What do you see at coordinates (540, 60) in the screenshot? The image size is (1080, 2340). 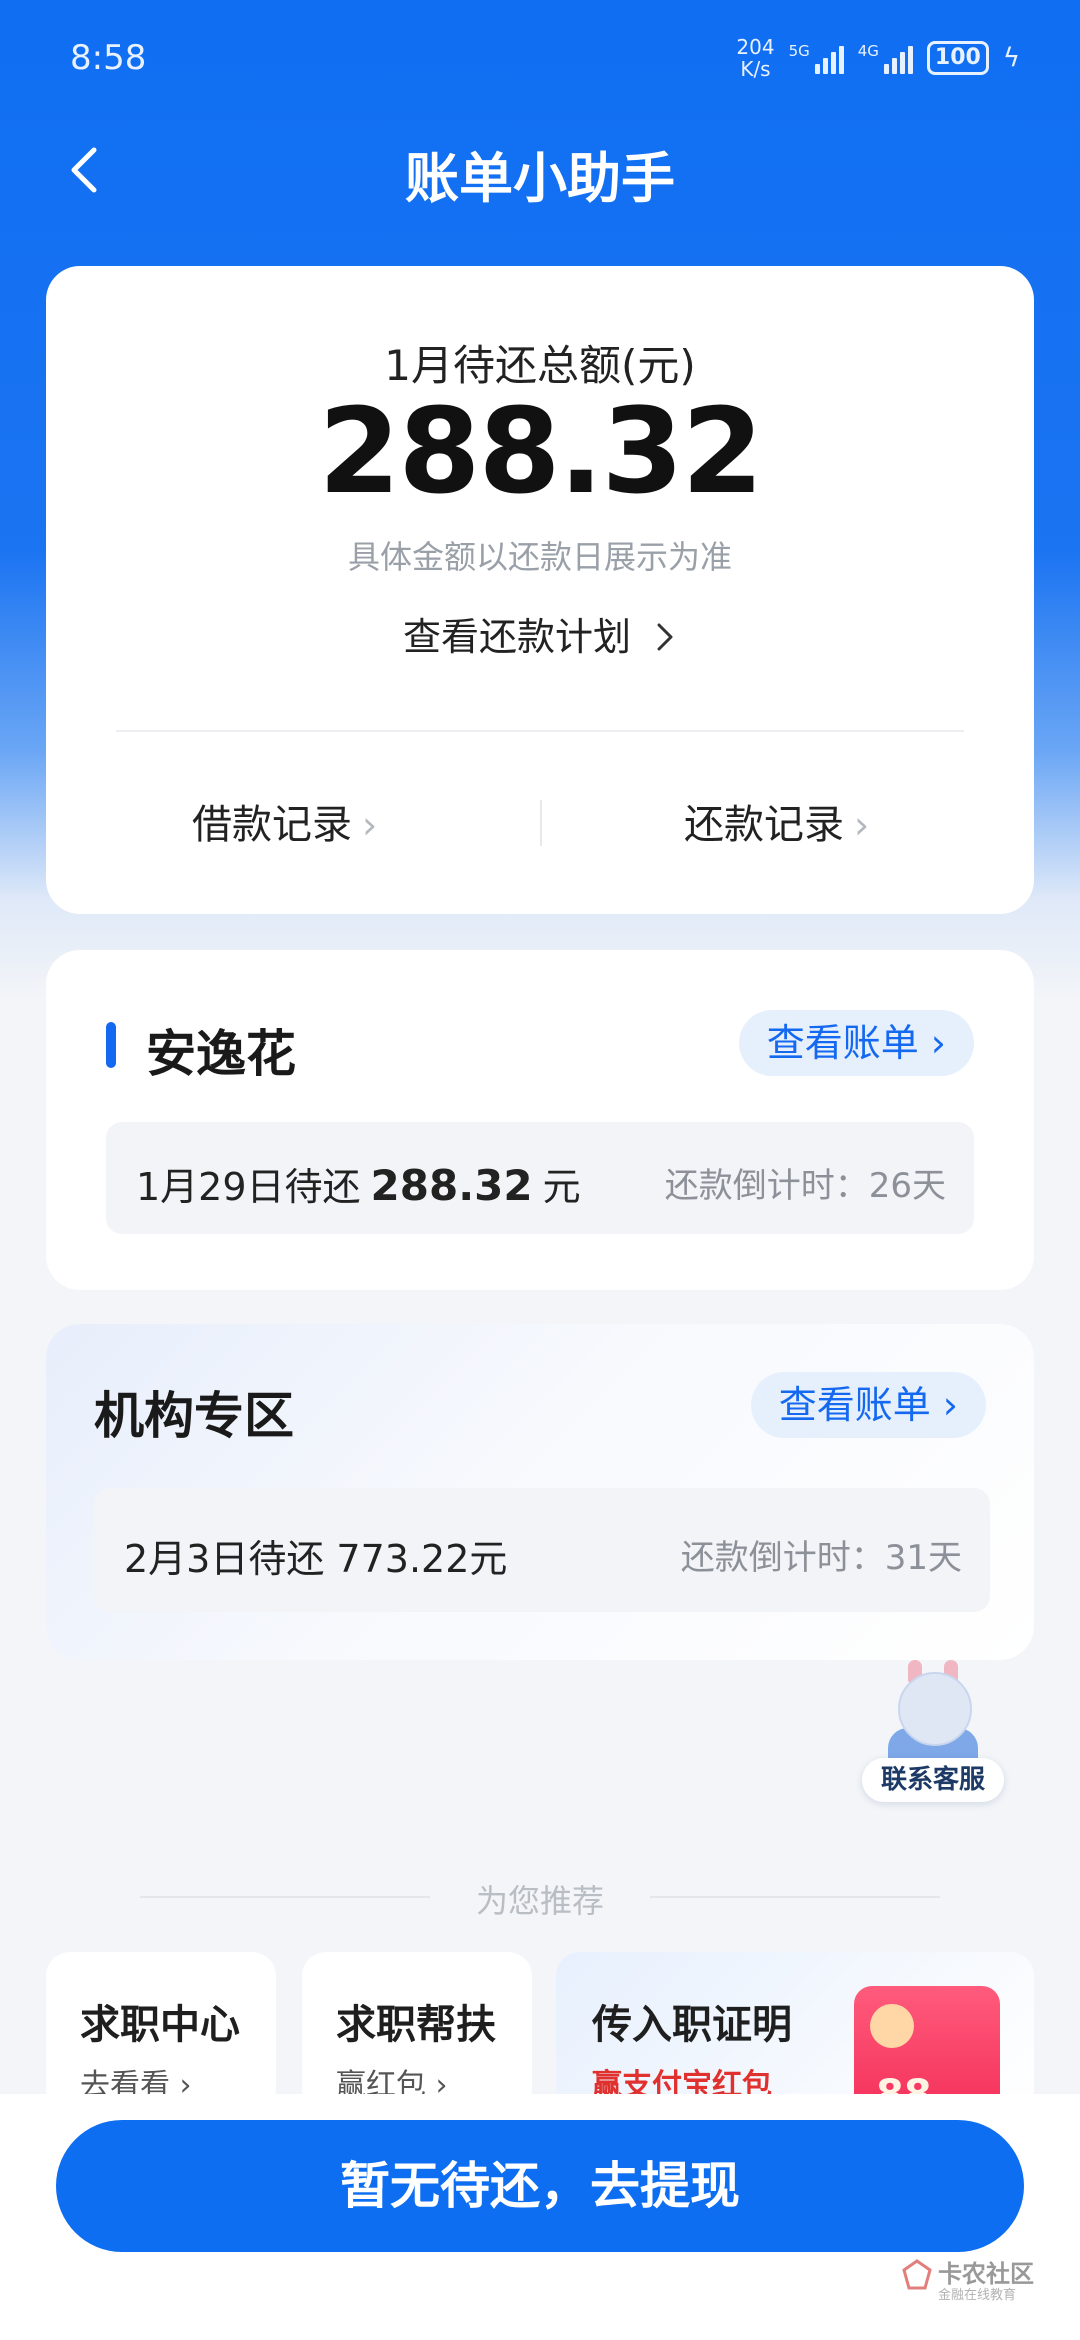 I see `status-bar: 8:58 204 K/s 5G 4G 100 ϟ` at bounding box center [540, 60].